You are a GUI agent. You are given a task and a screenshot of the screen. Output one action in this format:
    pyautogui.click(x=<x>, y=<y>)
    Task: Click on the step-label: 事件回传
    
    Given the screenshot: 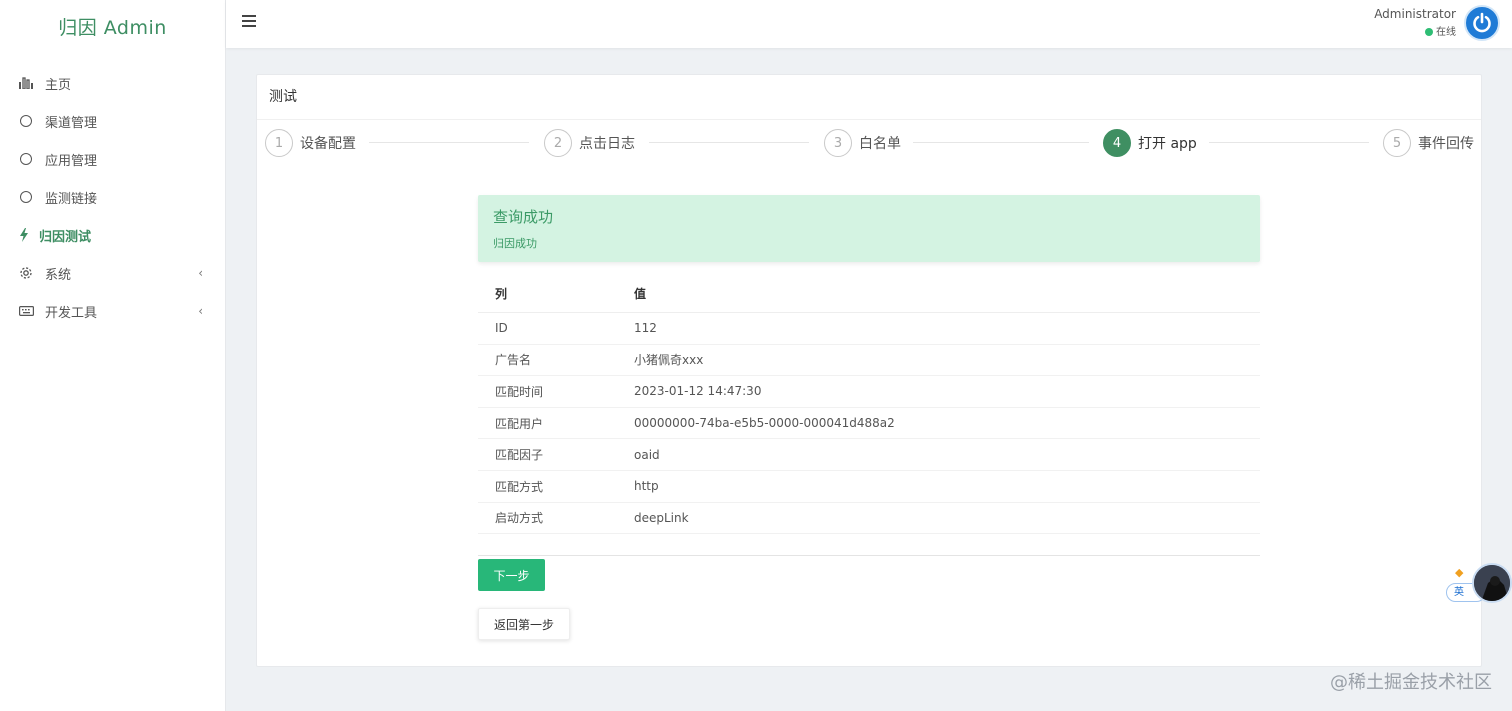 What is the action you would take?
    pyautogui.click(x=1446, y=144)
    